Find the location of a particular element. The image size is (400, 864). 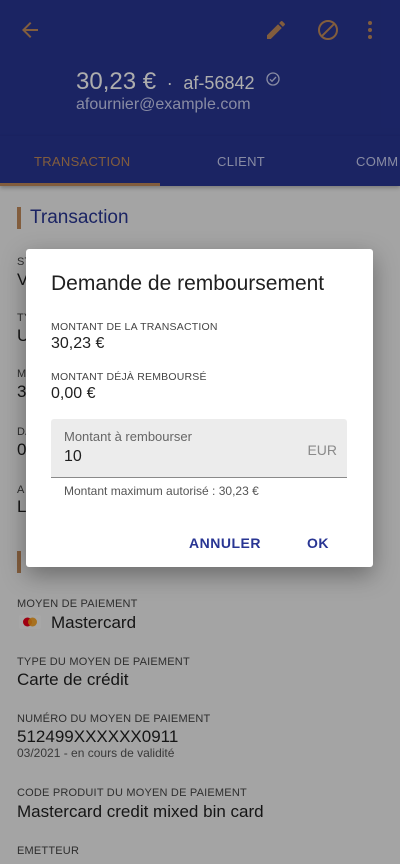

currency-suffix: EUR is located at coordinates (322, 450).